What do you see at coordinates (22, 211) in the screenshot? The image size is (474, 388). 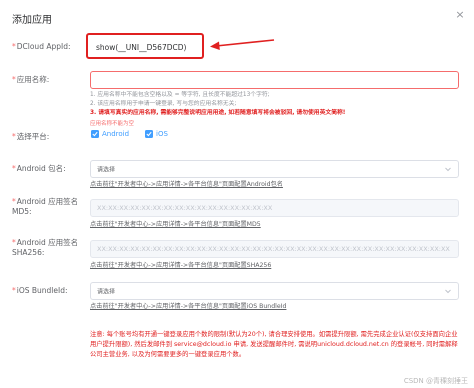 I see `android-md5-label-line2: MD5:` at bounding box center [22, 211].